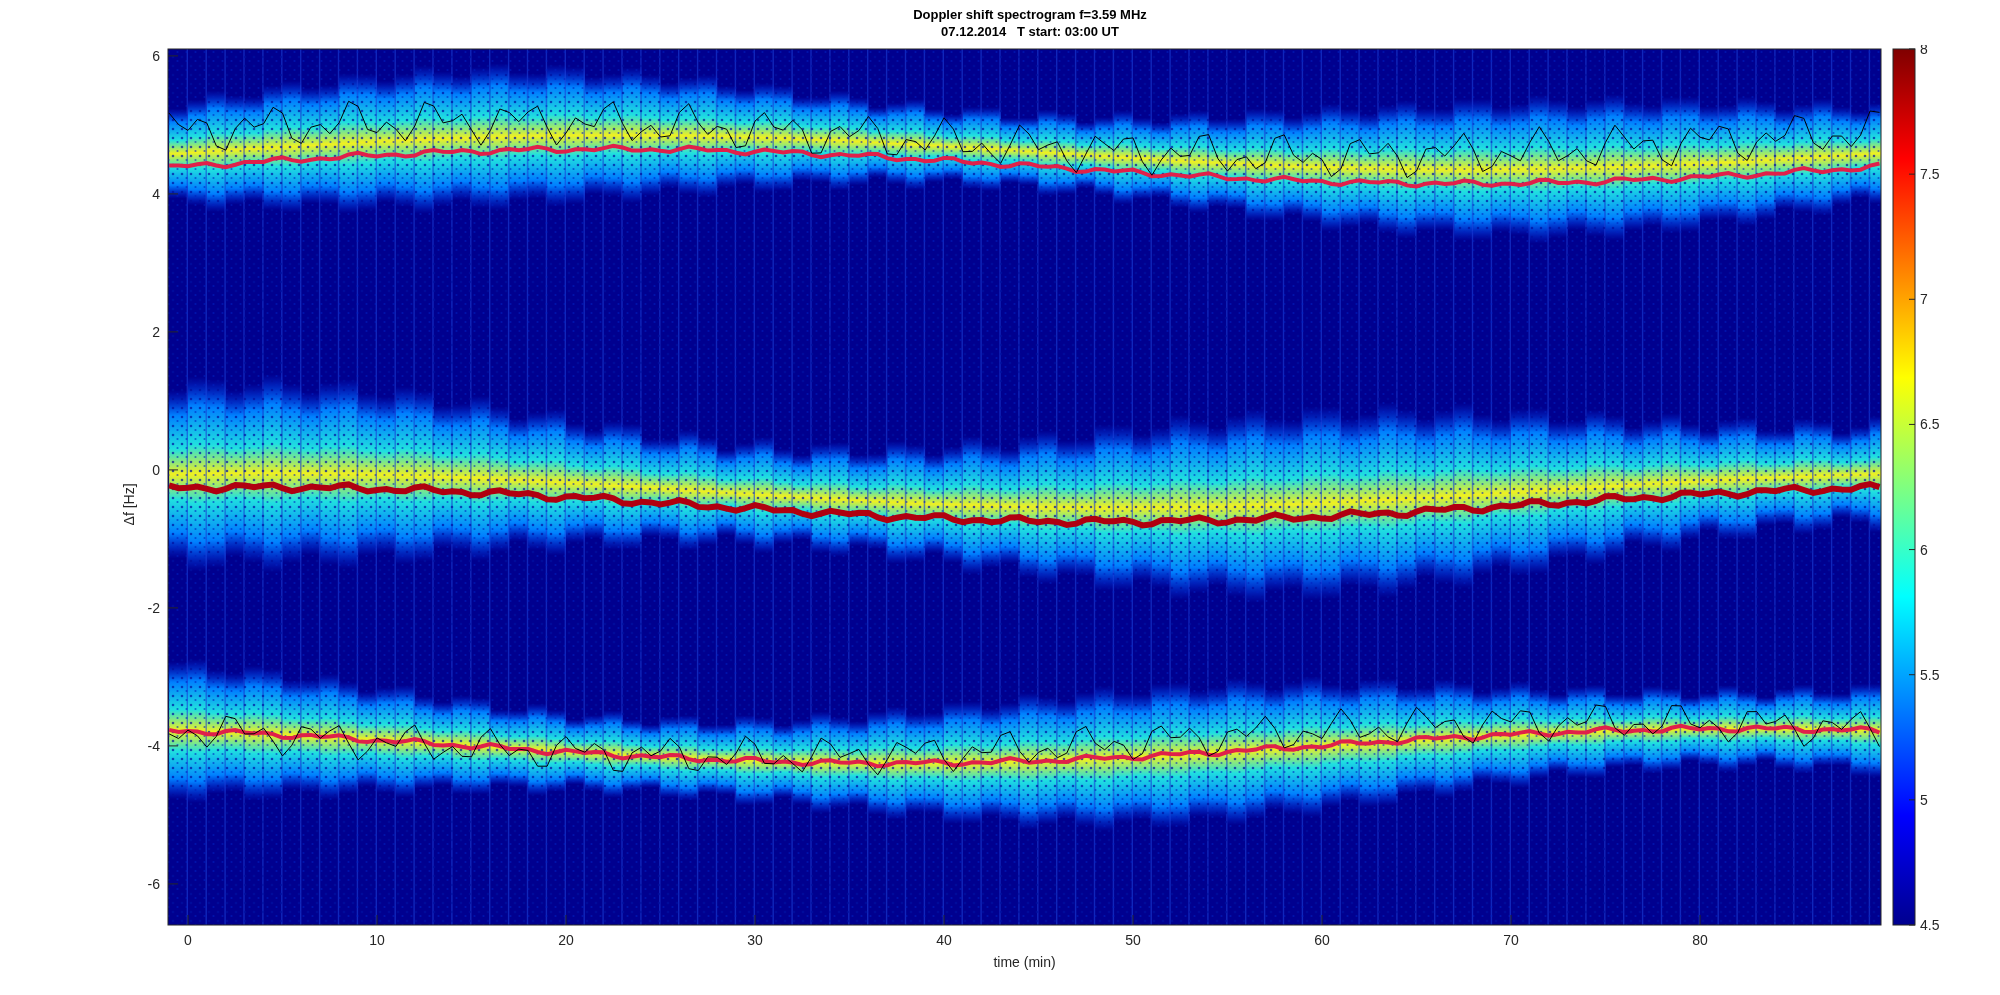  I want to click on y-tick-label: 2, so click(156, 331).